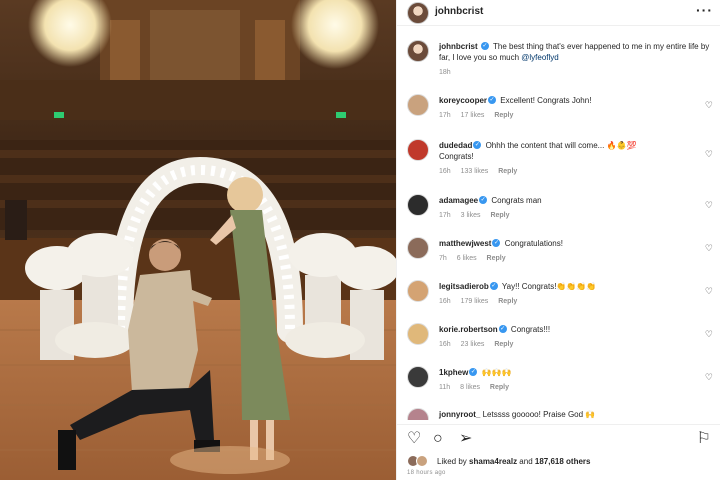 This screenshot has height=480, width=720. What do you see at coordinates (455, 145) in the screenshot?
I see `comment-username: dudedad` at bounding box center [455, 145].